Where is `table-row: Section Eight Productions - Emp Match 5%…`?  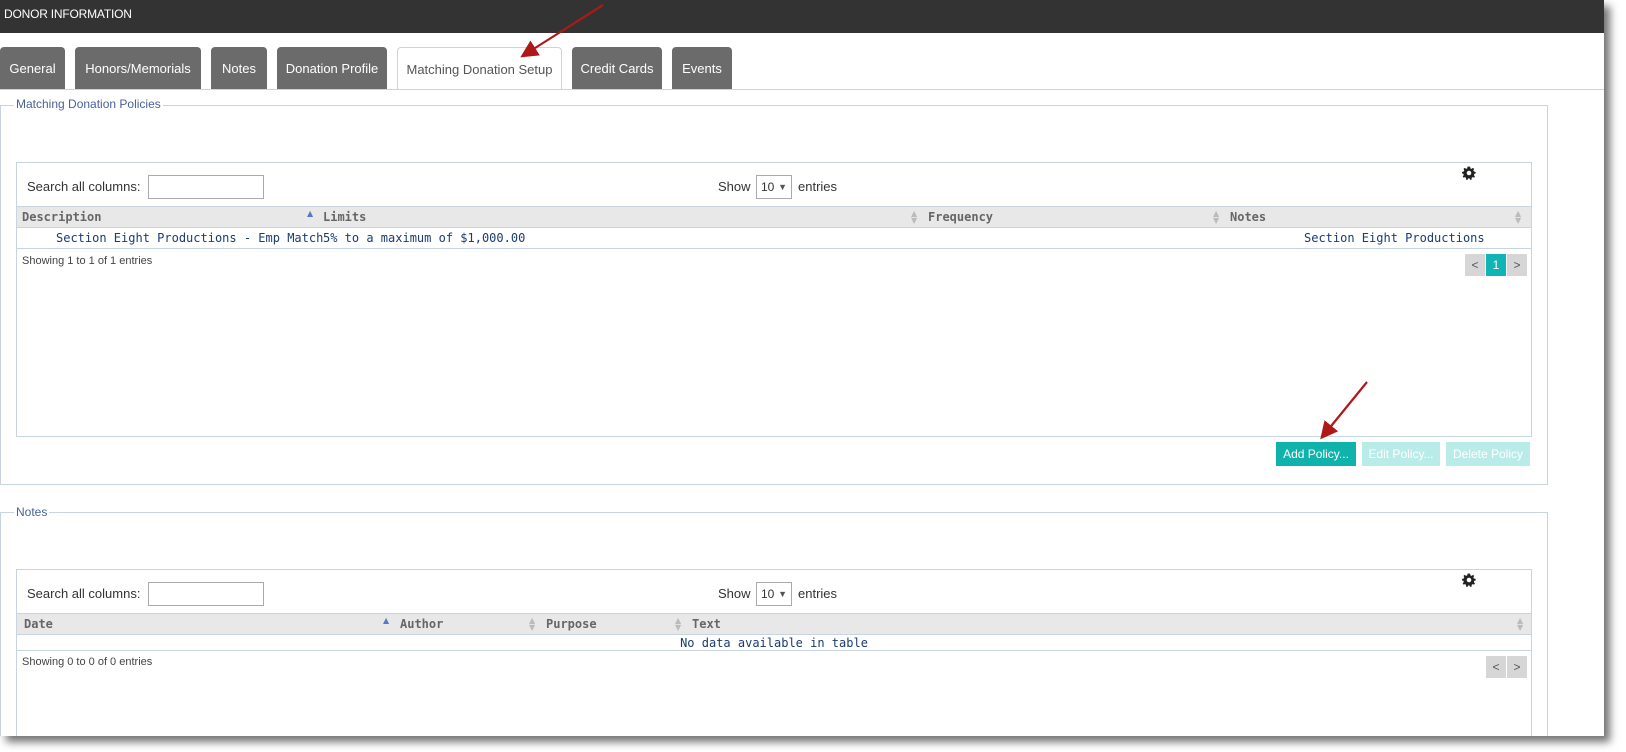
table-row: Section Eight Productions - Emp Match 5%… is located at coordinates (774, 238).